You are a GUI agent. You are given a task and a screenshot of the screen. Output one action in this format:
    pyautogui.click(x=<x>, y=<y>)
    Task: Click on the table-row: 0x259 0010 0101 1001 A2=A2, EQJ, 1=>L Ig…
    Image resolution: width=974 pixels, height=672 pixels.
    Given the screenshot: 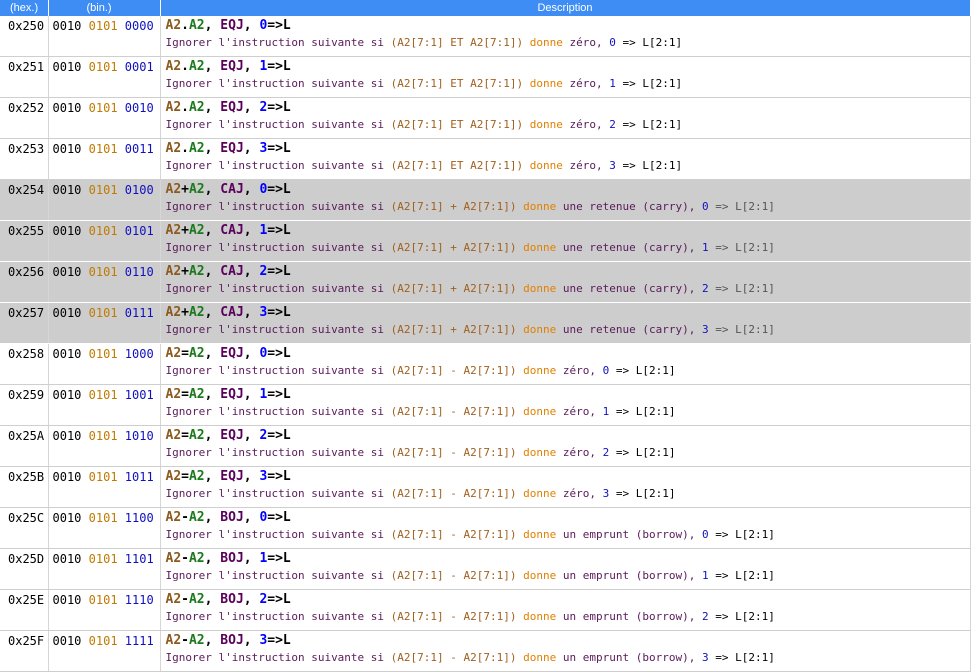 What is the action you would take?
    pyautogui.click(x=485, y=405)
    